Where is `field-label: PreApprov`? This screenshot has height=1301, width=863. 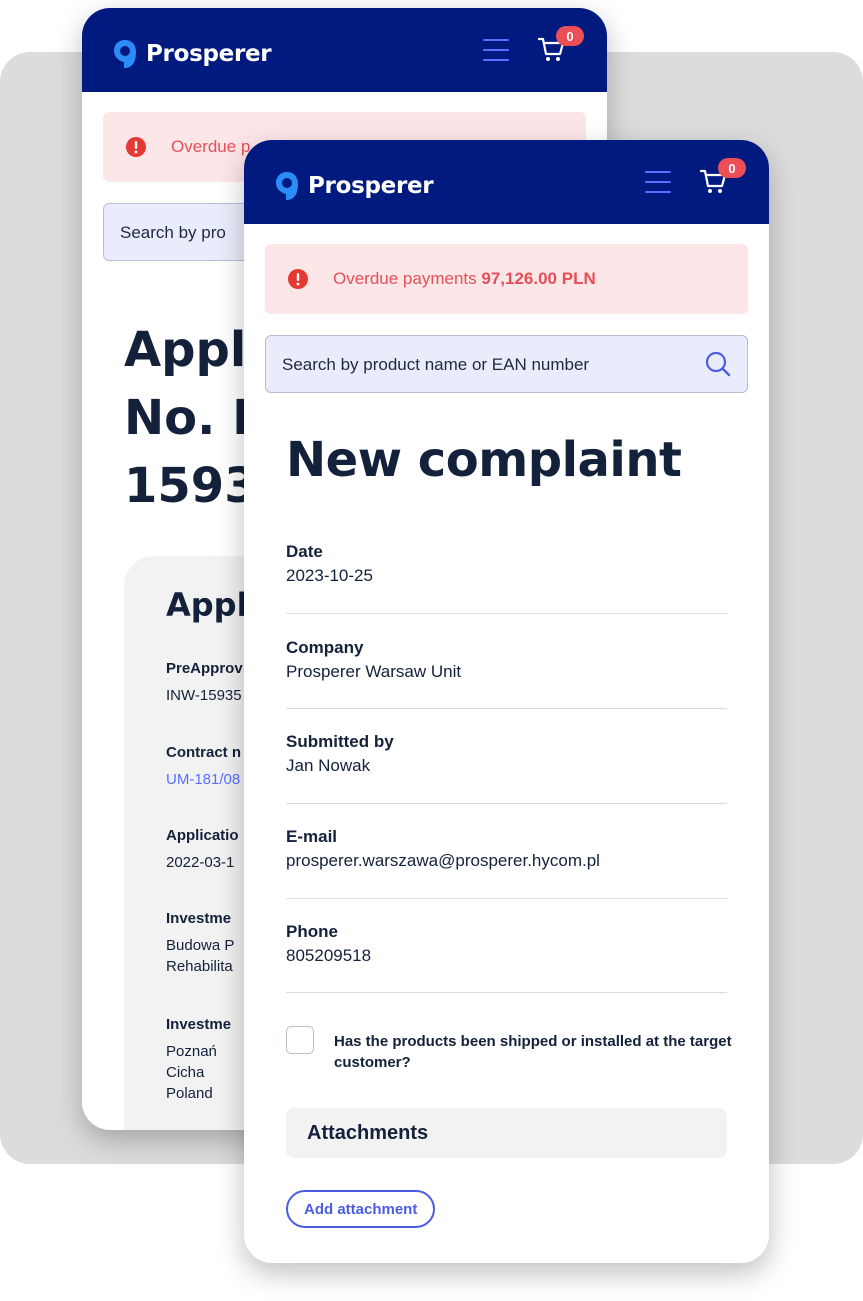
field-label: PreApprov is located at coordinates (204, 668).